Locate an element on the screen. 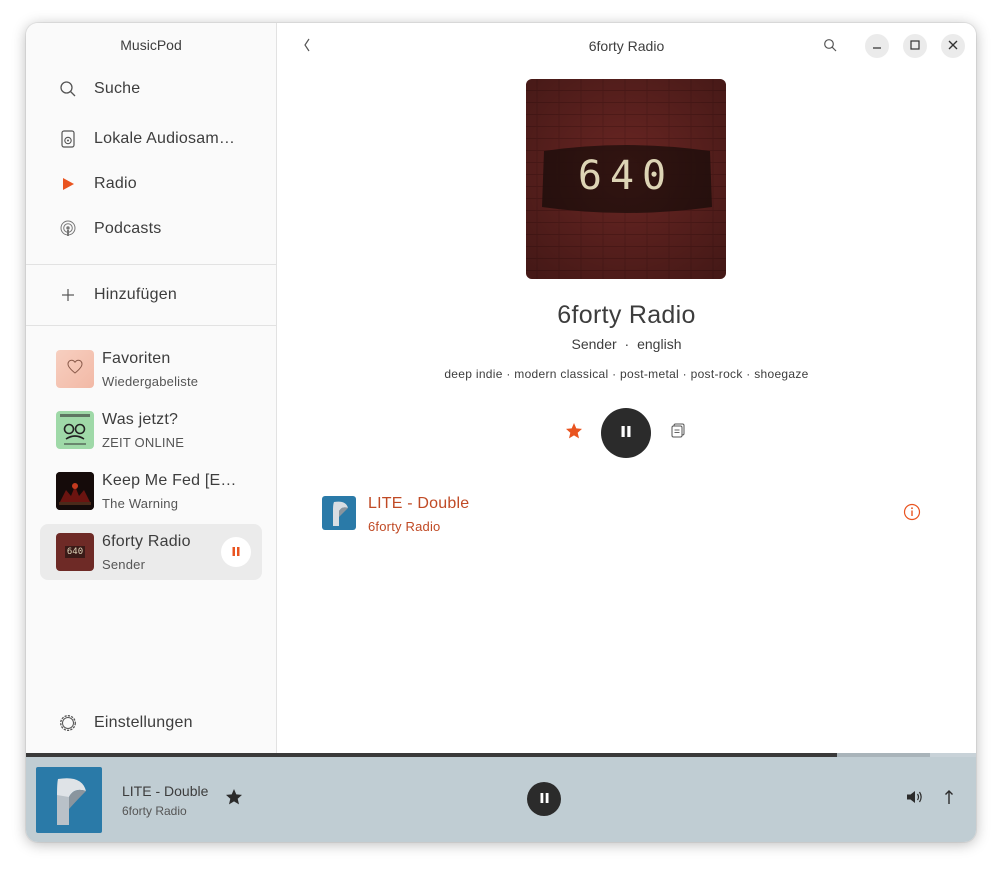 This screenshot has width=1002, height=872. info-icon is located at coordinates (912, 514).